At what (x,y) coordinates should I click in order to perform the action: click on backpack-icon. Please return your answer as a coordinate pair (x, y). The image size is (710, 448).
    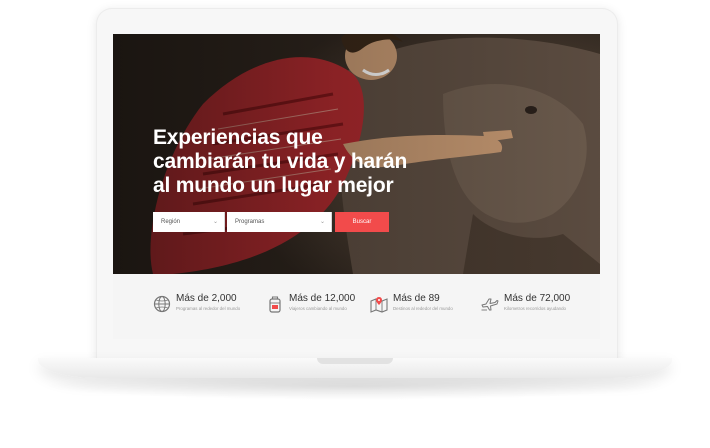
    Looking at the image, I should click on (275, 304).